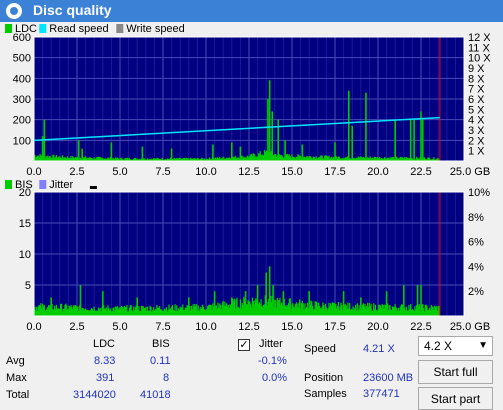 Image resolution: width=503 pixels, height=410 pixels. What do you see at coordinates (61, 185) in the screenshot?
I see `legend-label: Jitter` at bounding box center [61, 185].